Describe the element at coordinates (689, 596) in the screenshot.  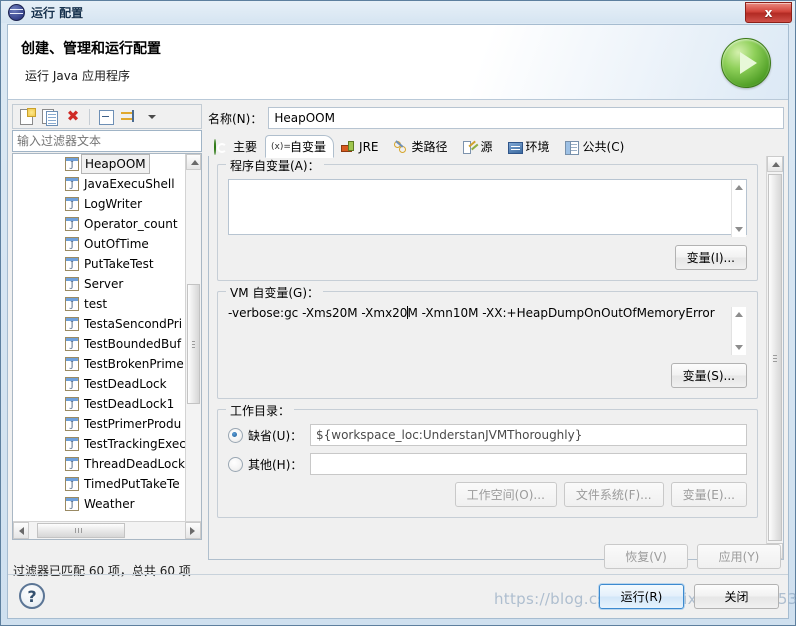
I see `dialog-button-bar: 运行(R) 关闭` at that location.